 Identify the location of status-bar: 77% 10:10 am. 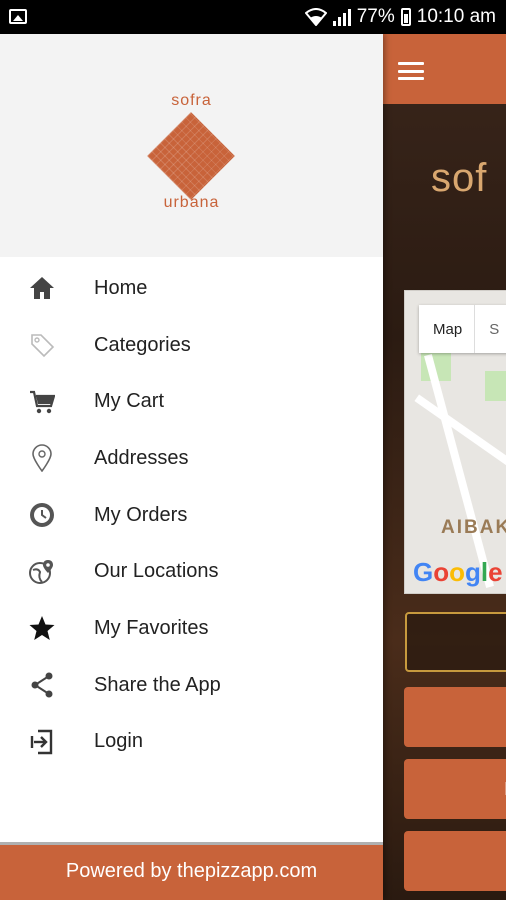
(253, 17).